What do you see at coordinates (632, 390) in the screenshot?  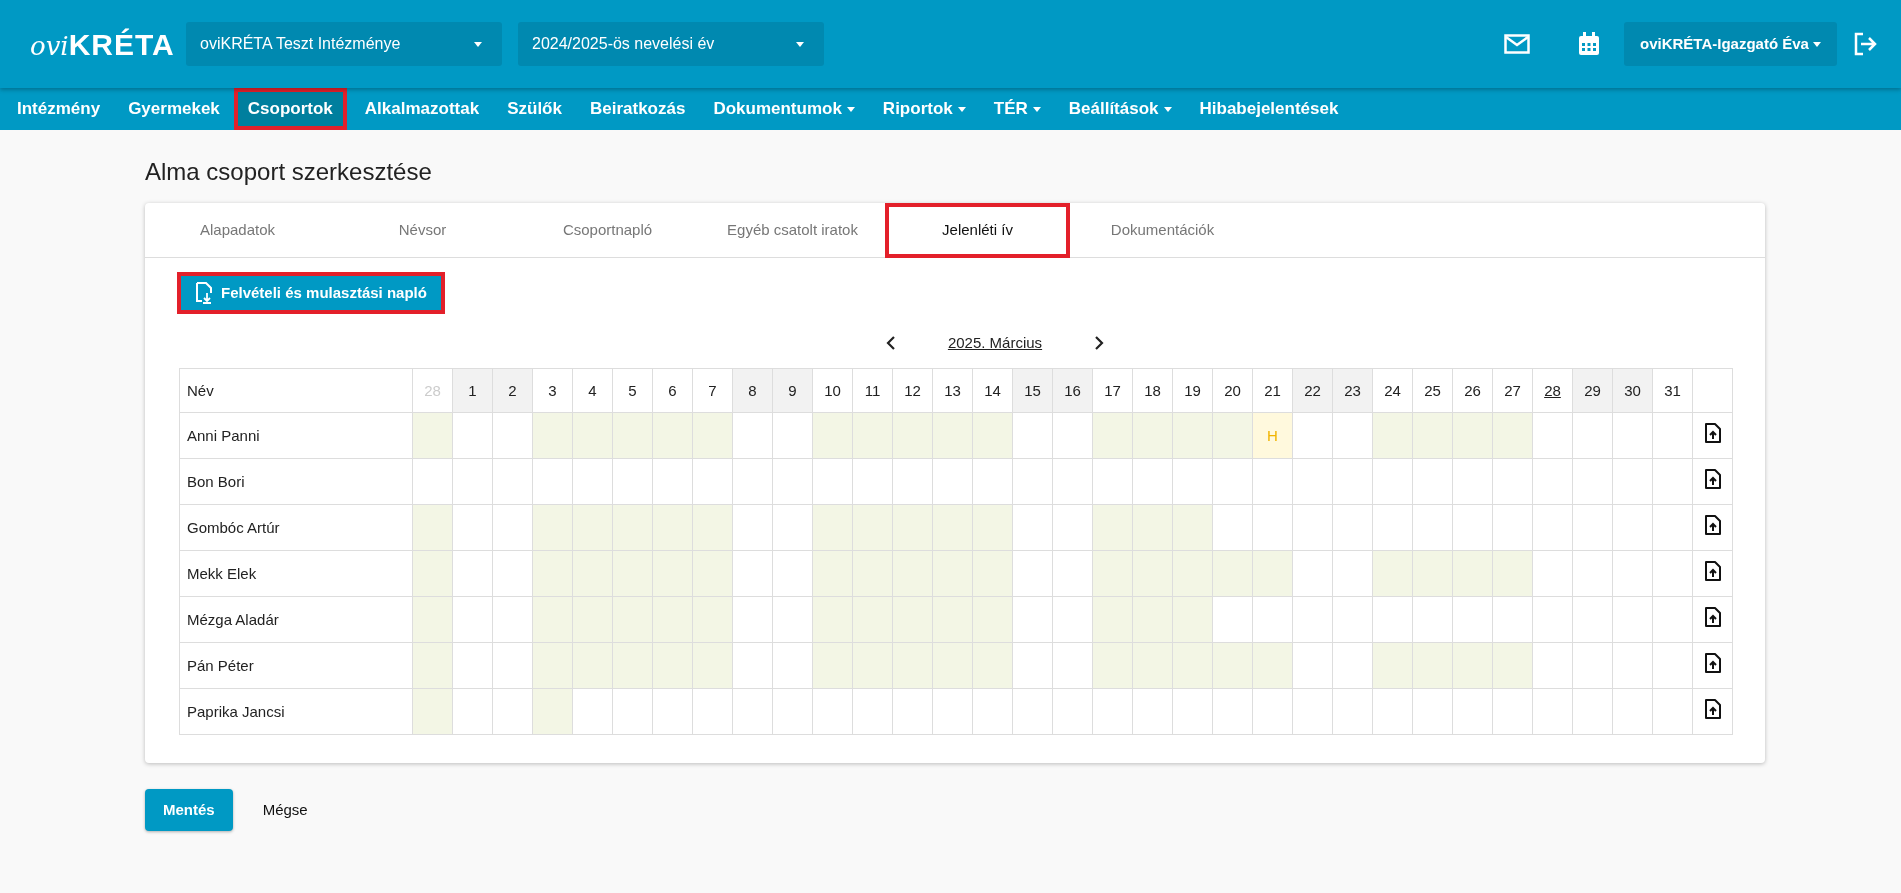 I see `day-header: 5` at bounding box center [632, 390].